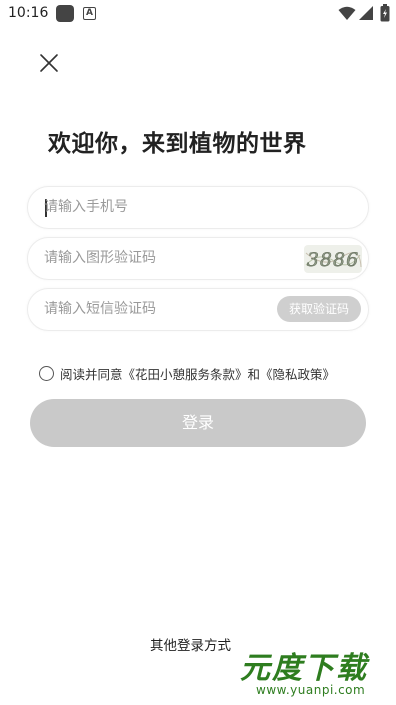 The height and width of the screenshot is (705, 396). I want to click on close-icon, so click(49, 63).